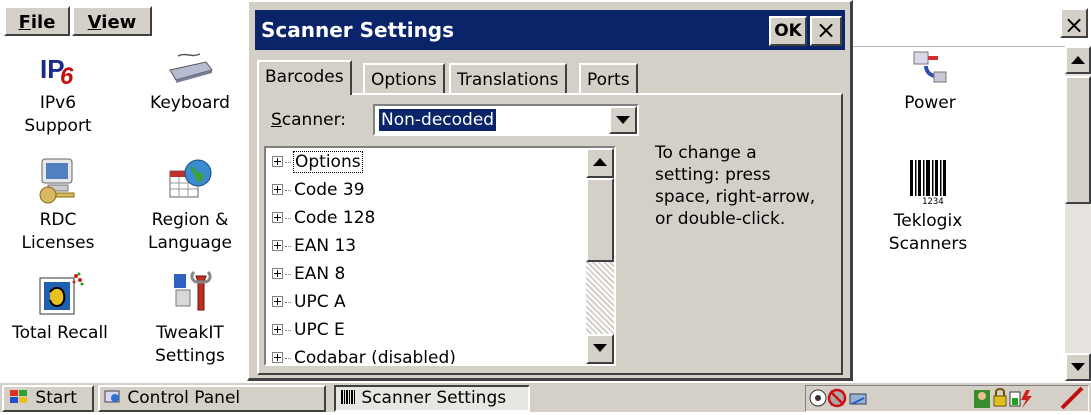 Image resolution: width=1091 pixels, height=415 pixels. Describe the element at coordinates (190, 220) in the screenshot. I see `cp-item-region-label1: Region &` at that location.